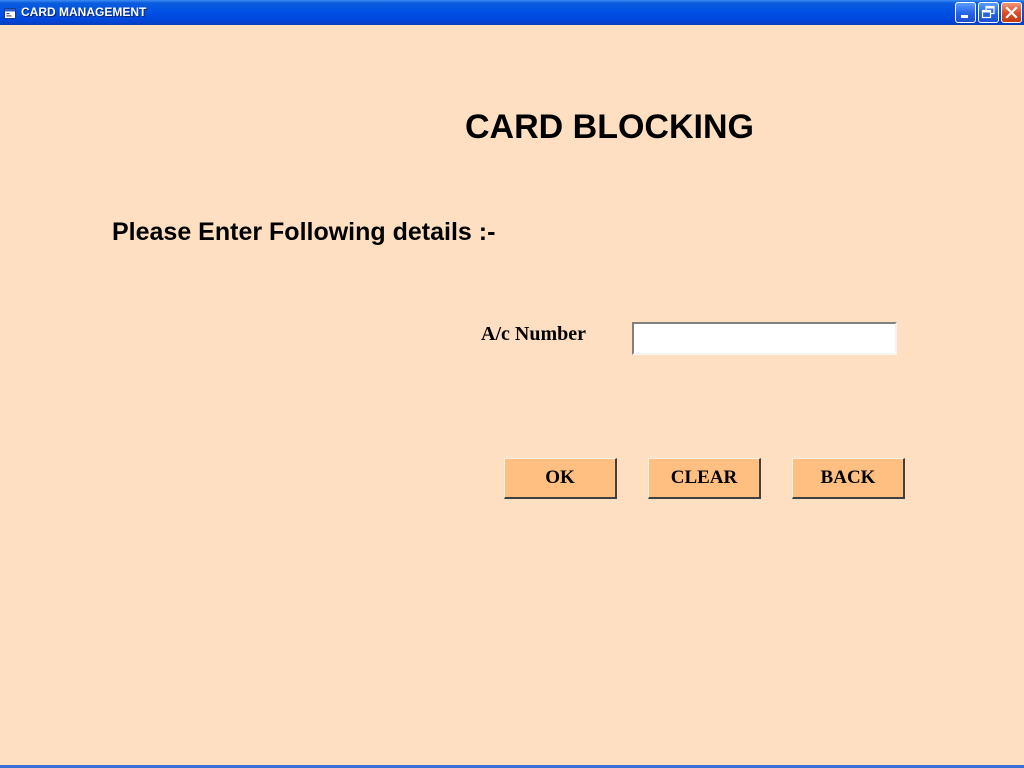 The image size is (1024, 768). I want to click on restore-button, so click(988, 12).